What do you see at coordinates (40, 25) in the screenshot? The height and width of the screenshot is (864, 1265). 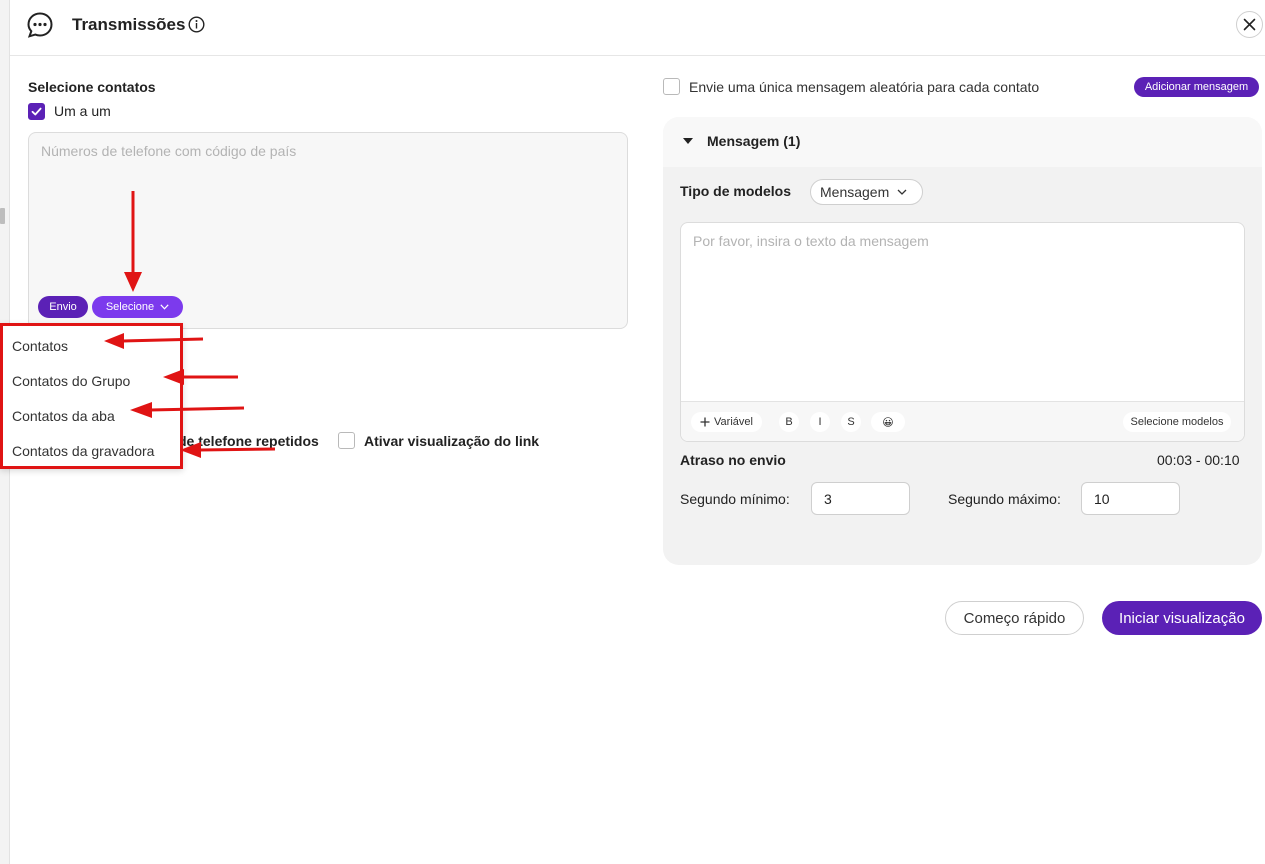 I see `chat-bubble-icon` at bounding box center [40, 25].